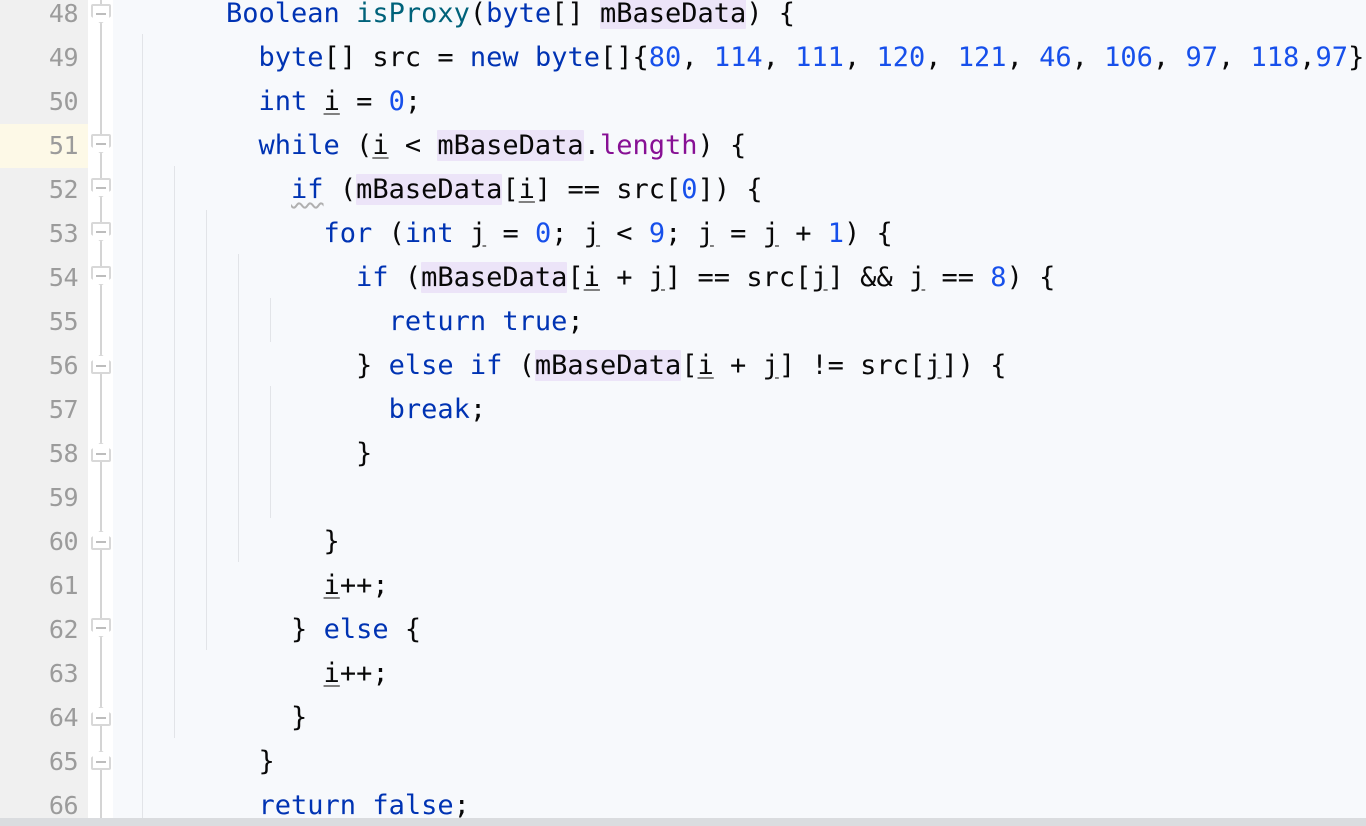 Image resolution: width=1366 pixels, height=826 pixels. What do you see at coordinates (657, 233) in the screenshot?
I see `code-number: 9` at bounding box center [657, 233].